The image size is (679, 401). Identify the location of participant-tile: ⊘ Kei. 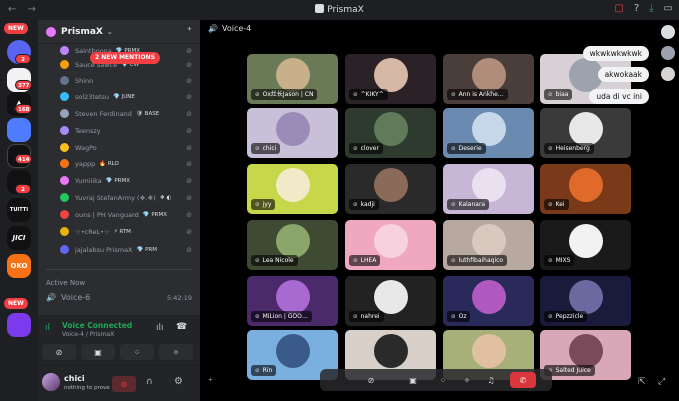
(585, 189).